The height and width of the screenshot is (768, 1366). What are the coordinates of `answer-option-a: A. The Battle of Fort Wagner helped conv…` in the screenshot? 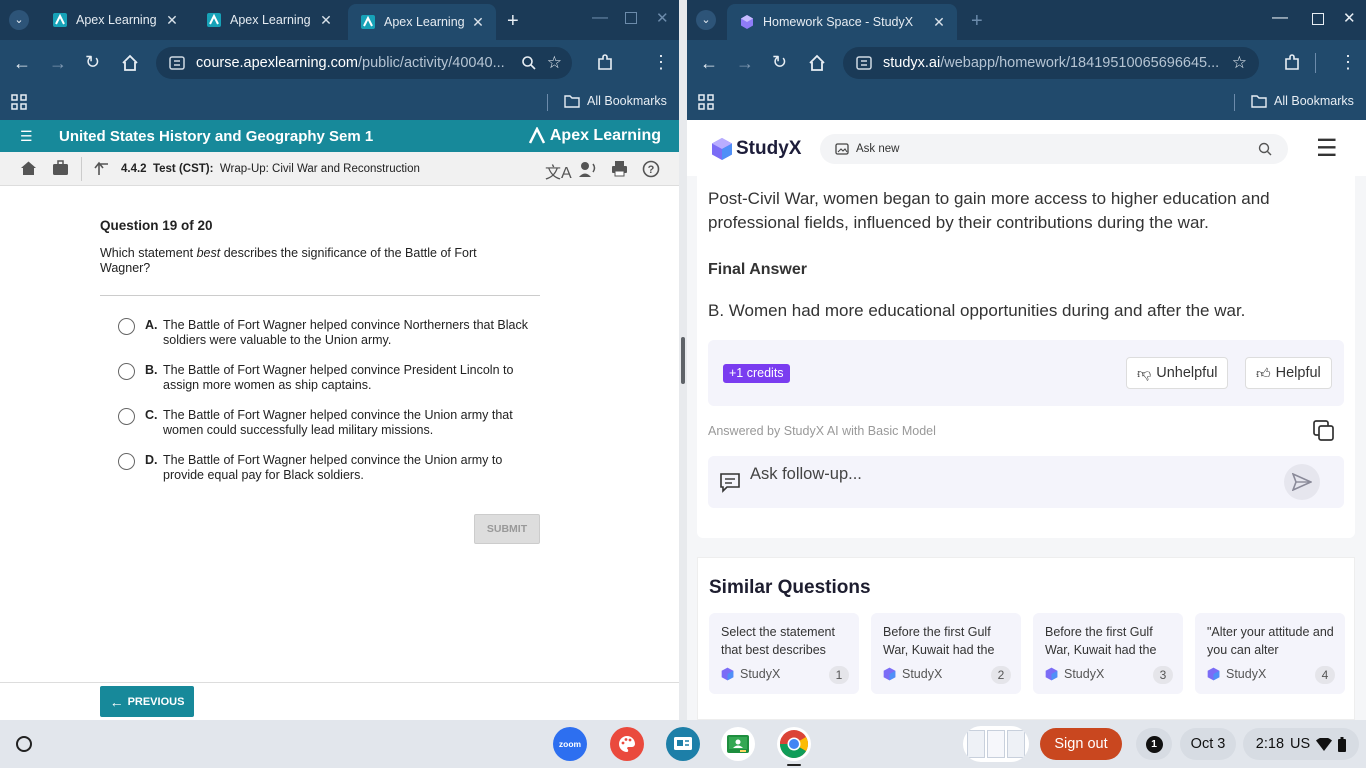 It's located at (328, 333).